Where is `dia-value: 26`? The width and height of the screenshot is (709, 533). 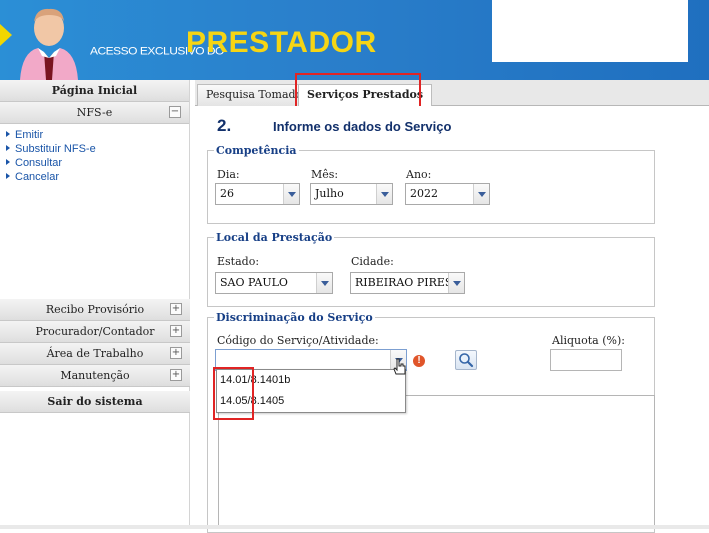 dia-value: 26 is located at coordinates (227, 193).